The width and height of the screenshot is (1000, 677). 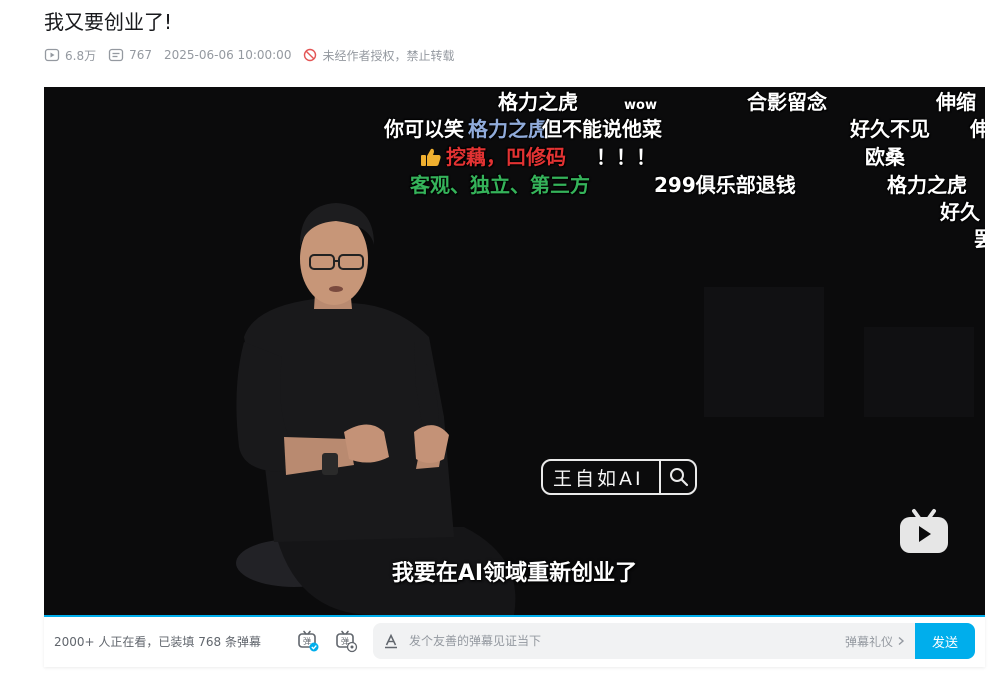 I want to click on danmaku-item: wow, so click(x=640, y=105).